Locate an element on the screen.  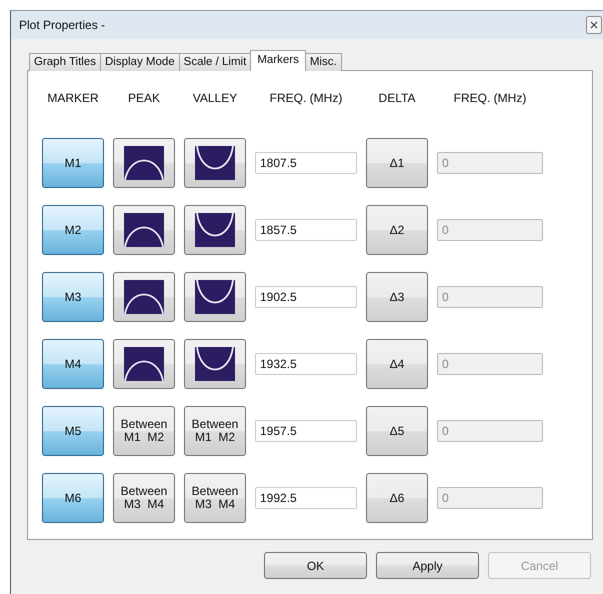
tab: Graph Titles is located at coordinates (65, 62).